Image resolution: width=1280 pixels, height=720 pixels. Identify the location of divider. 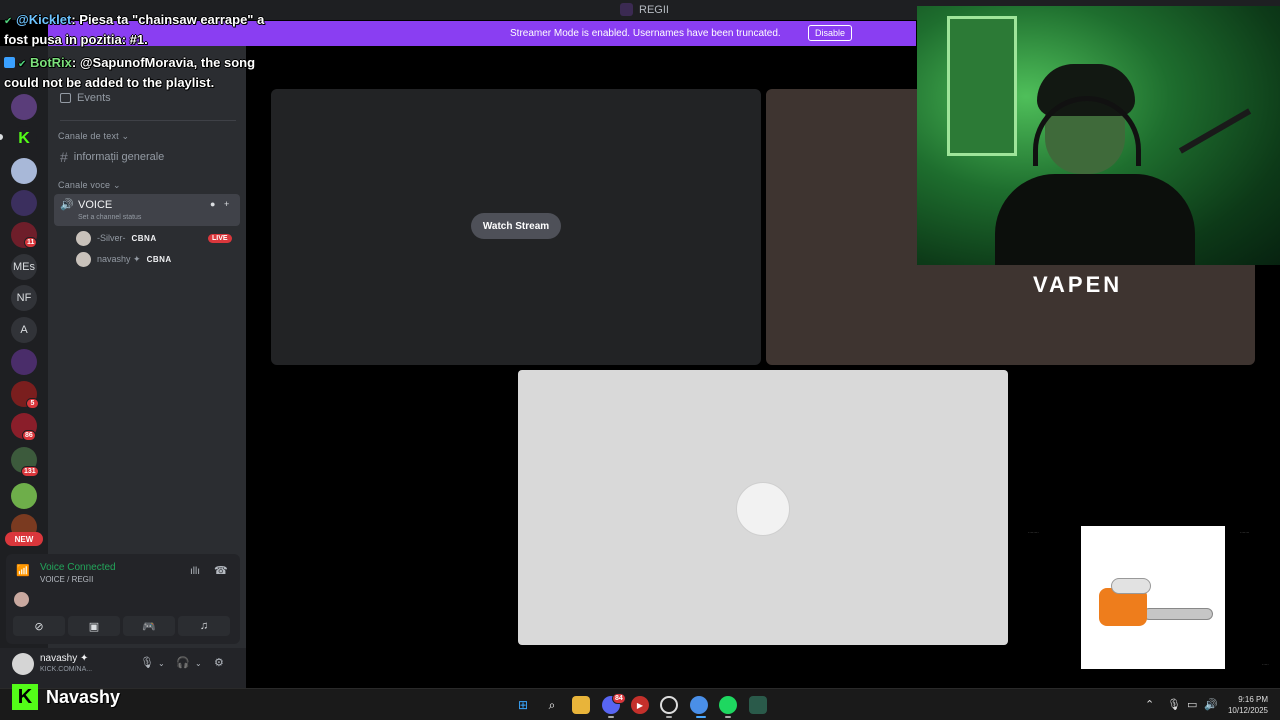
(148, 120).